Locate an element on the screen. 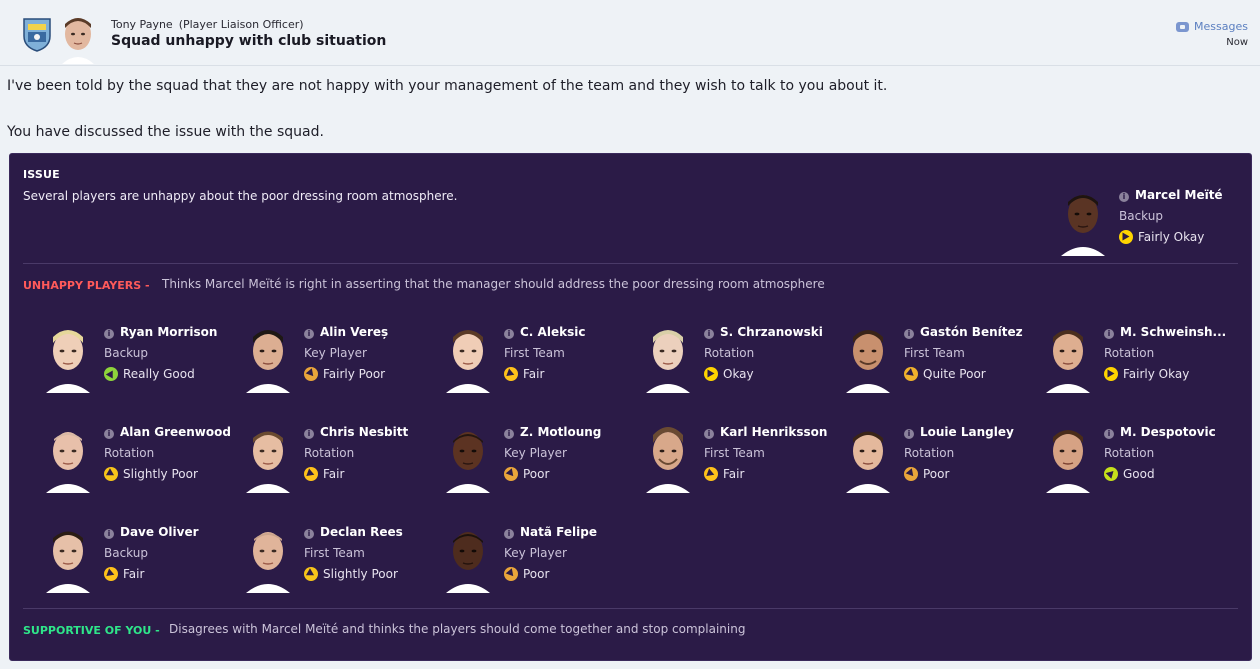  sender-face-icon is located at coordinates (78, 38).